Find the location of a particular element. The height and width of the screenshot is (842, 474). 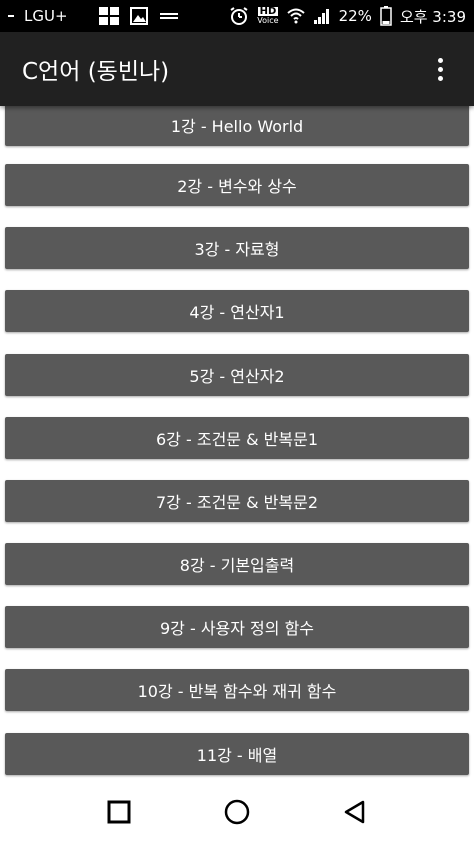

status-bar: LGU+ HD Voice 22% 오후 3:39 is located at coordinates (237, 16).